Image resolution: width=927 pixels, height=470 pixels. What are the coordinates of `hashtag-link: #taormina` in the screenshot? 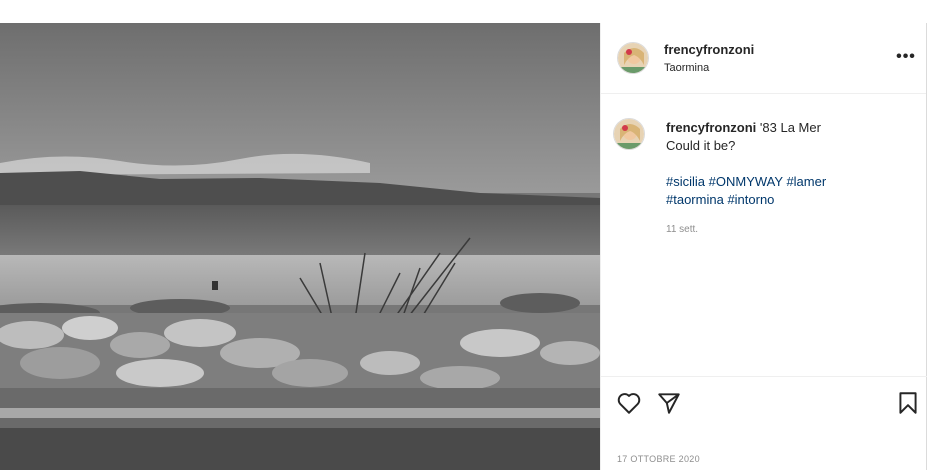 It's located at (695, 199).